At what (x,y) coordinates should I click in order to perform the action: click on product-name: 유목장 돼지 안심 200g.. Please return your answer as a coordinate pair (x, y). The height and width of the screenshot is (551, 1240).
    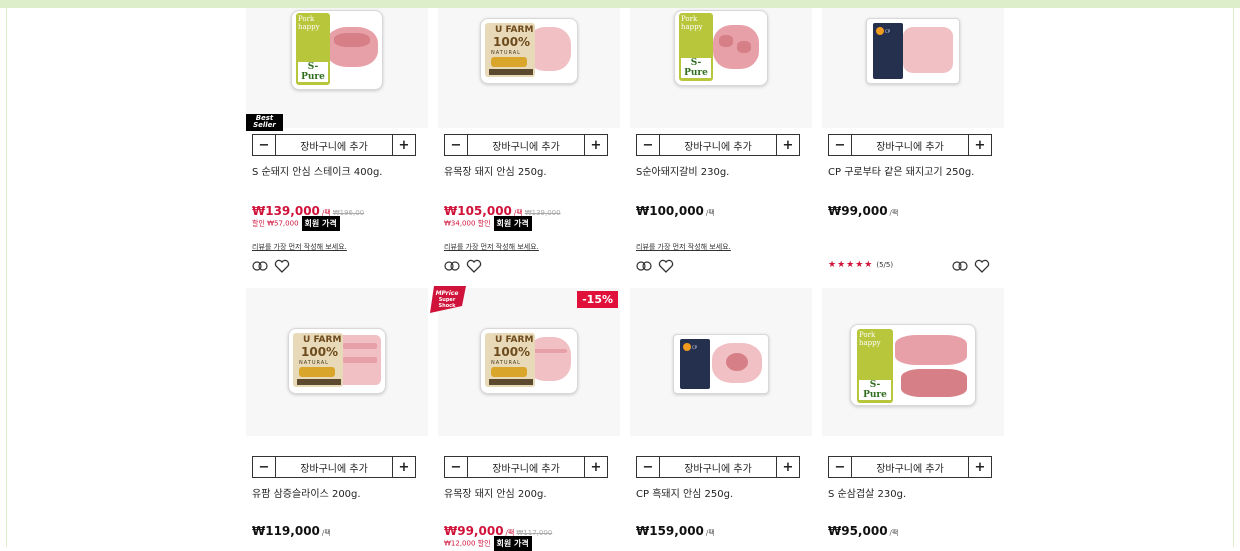
    Looking at the image, I should click on (529, 494).